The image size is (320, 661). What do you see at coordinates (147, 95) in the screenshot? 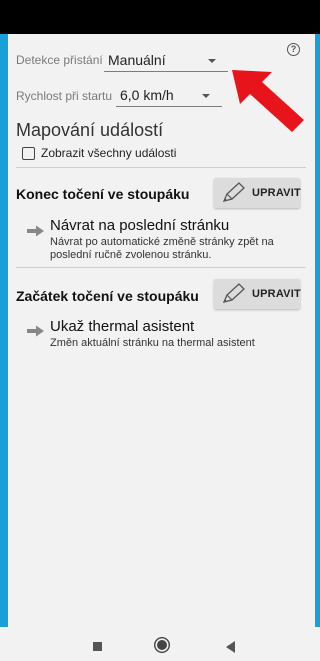
I see `speed-value: 6,0 km/h` at bounding box center [147, 95].